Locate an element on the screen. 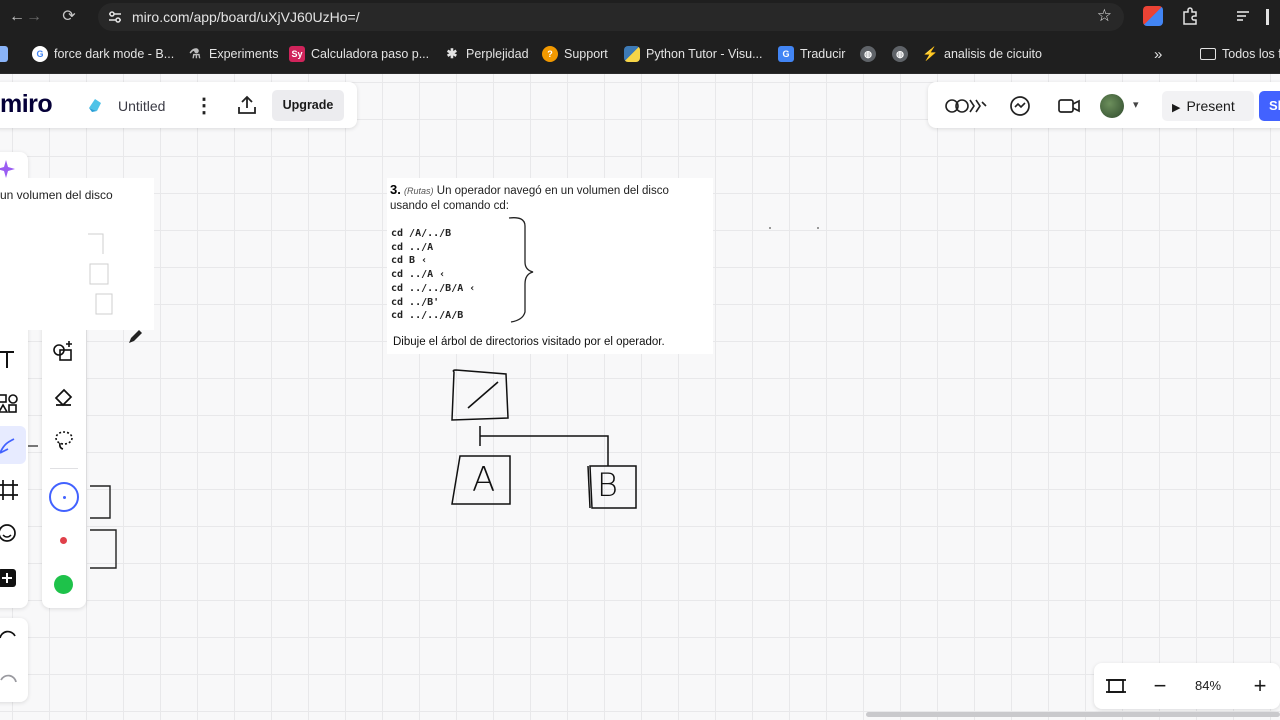  undo-icon is located at coordinates (11, 638).